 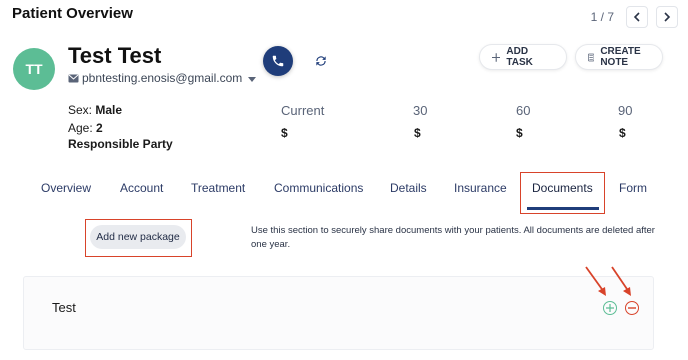 What do you see at coordinates (480, 188) in the screenshot?
I see `tab-insurance: Insurance` at bounding box center [480, 188].